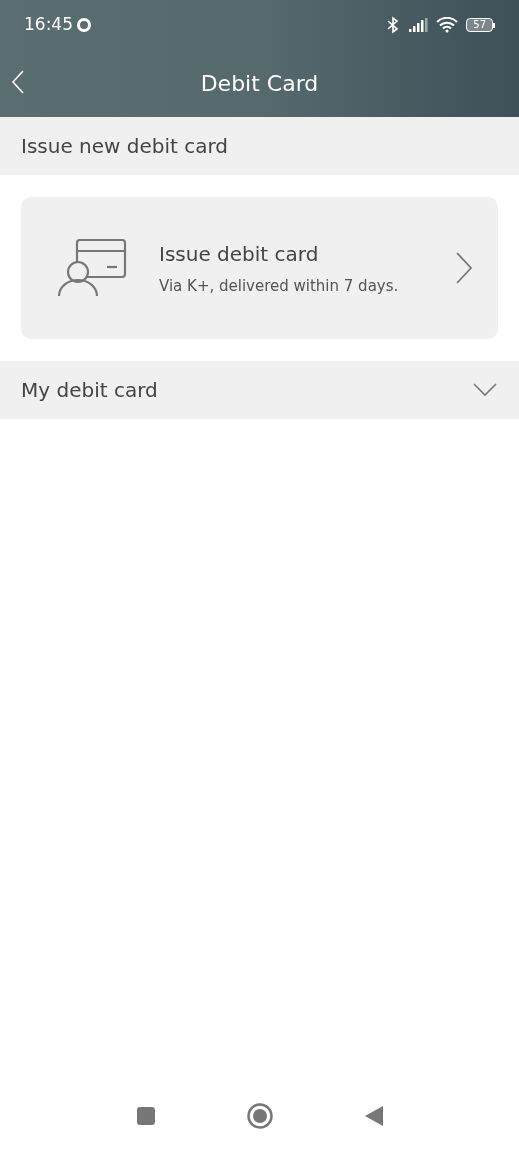 Image resolution: width=519 pixels, height=1152 pixels. What do you see at coordinates (125, 146) in the screenshot?
I see `section-title: Issue new debit card` at bounding box center [125, 146].